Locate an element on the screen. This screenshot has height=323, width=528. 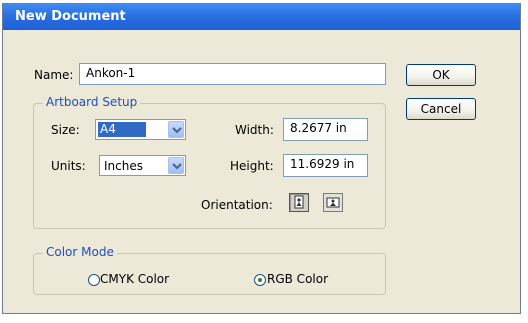
radio-selected-dot is located at coordinates (260, 280).